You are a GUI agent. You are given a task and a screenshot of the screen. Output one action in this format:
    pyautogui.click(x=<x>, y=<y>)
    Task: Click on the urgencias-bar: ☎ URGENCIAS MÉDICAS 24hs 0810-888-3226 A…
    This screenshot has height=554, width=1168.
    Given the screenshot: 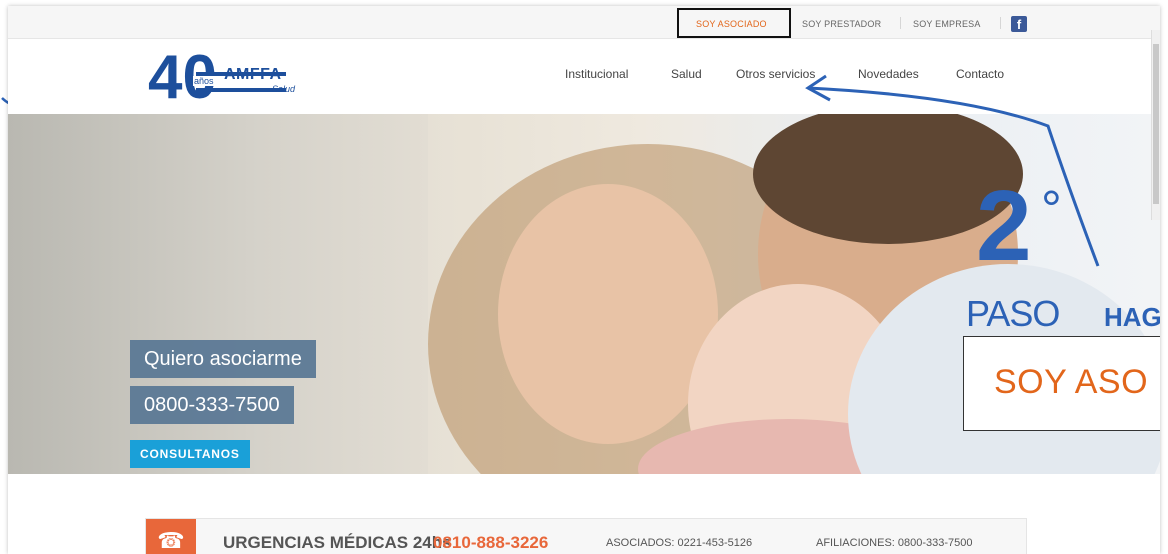 What is the action you would take?
    pyautogui.click(x=586, y=536)
    